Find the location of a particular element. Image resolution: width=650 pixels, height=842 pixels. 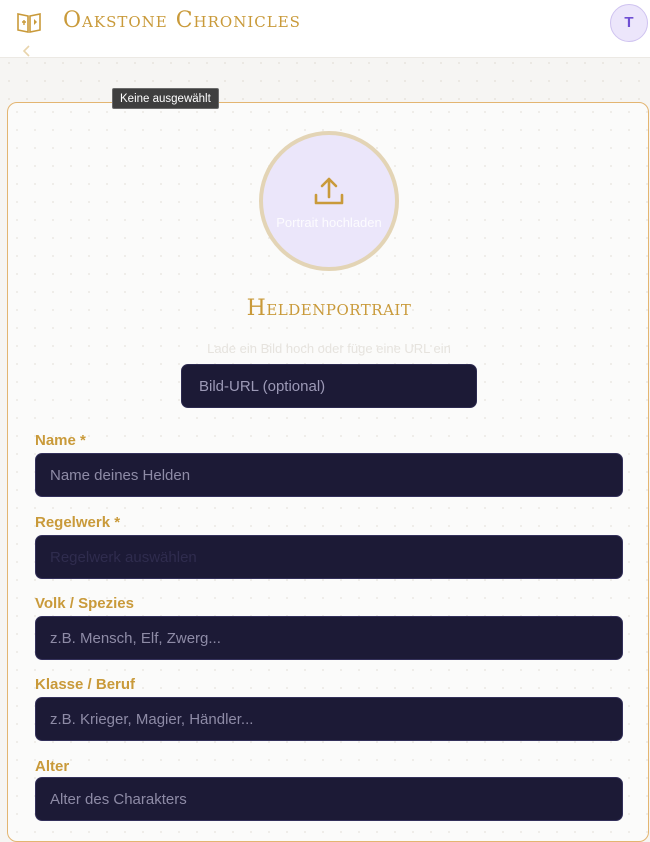

age-input is located at coordinates (329, 799).